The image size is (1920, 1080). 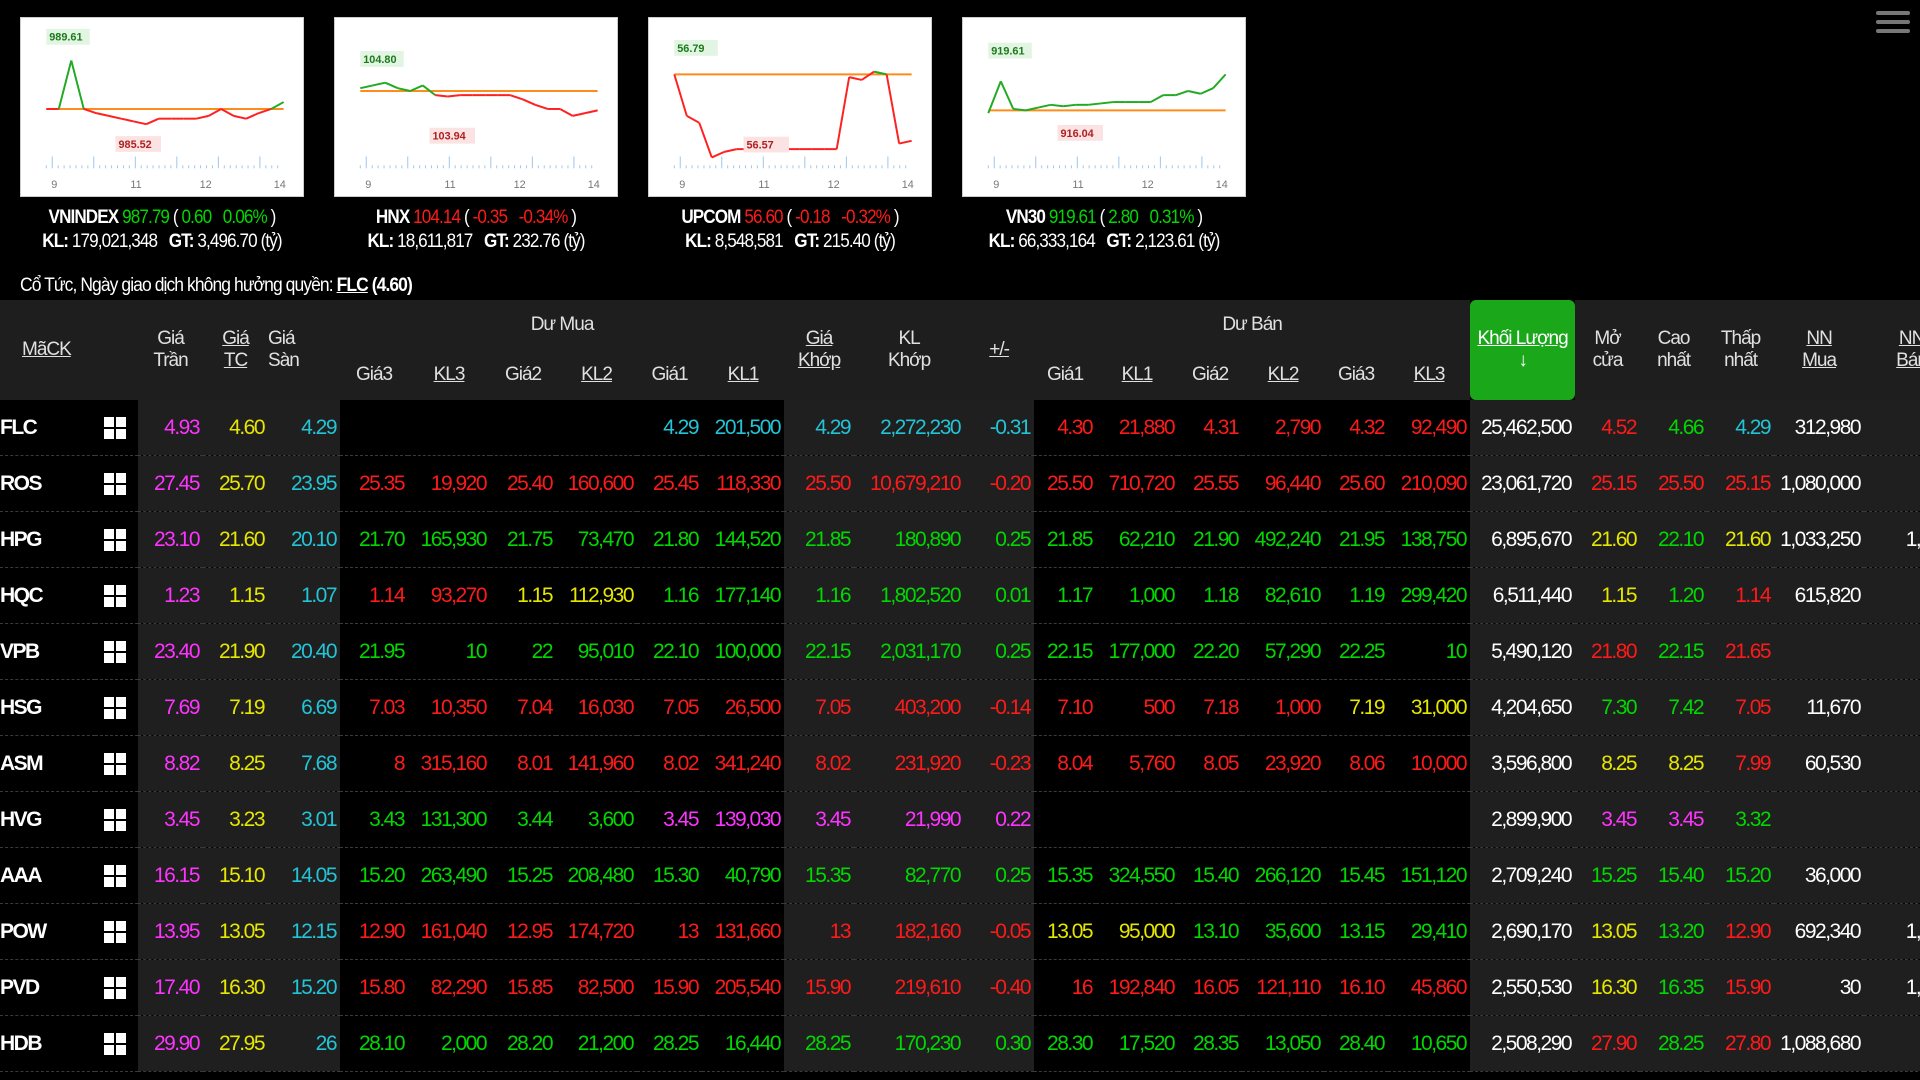 What do you see at coordinates (1608, 428) in the screenshot?
I see `open-price: 4.52` at bounding box center [1608, 428].